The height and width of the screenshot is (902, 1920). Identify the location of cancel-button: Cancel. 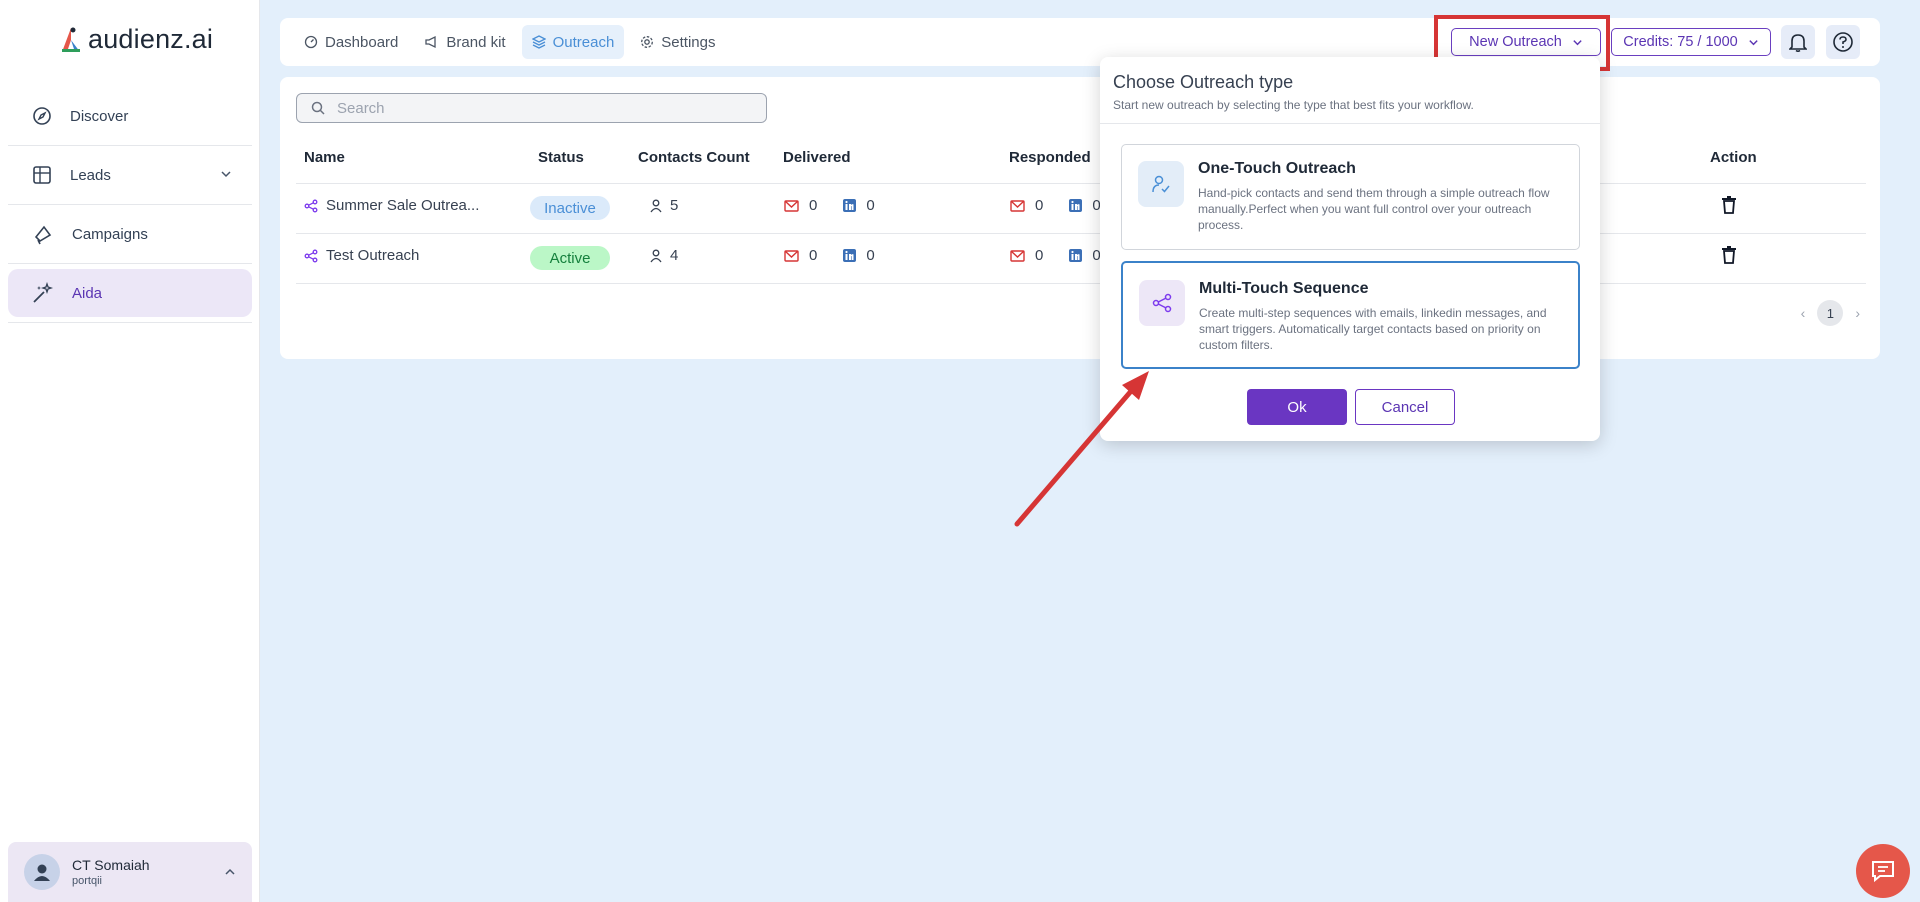
(1405, 407).